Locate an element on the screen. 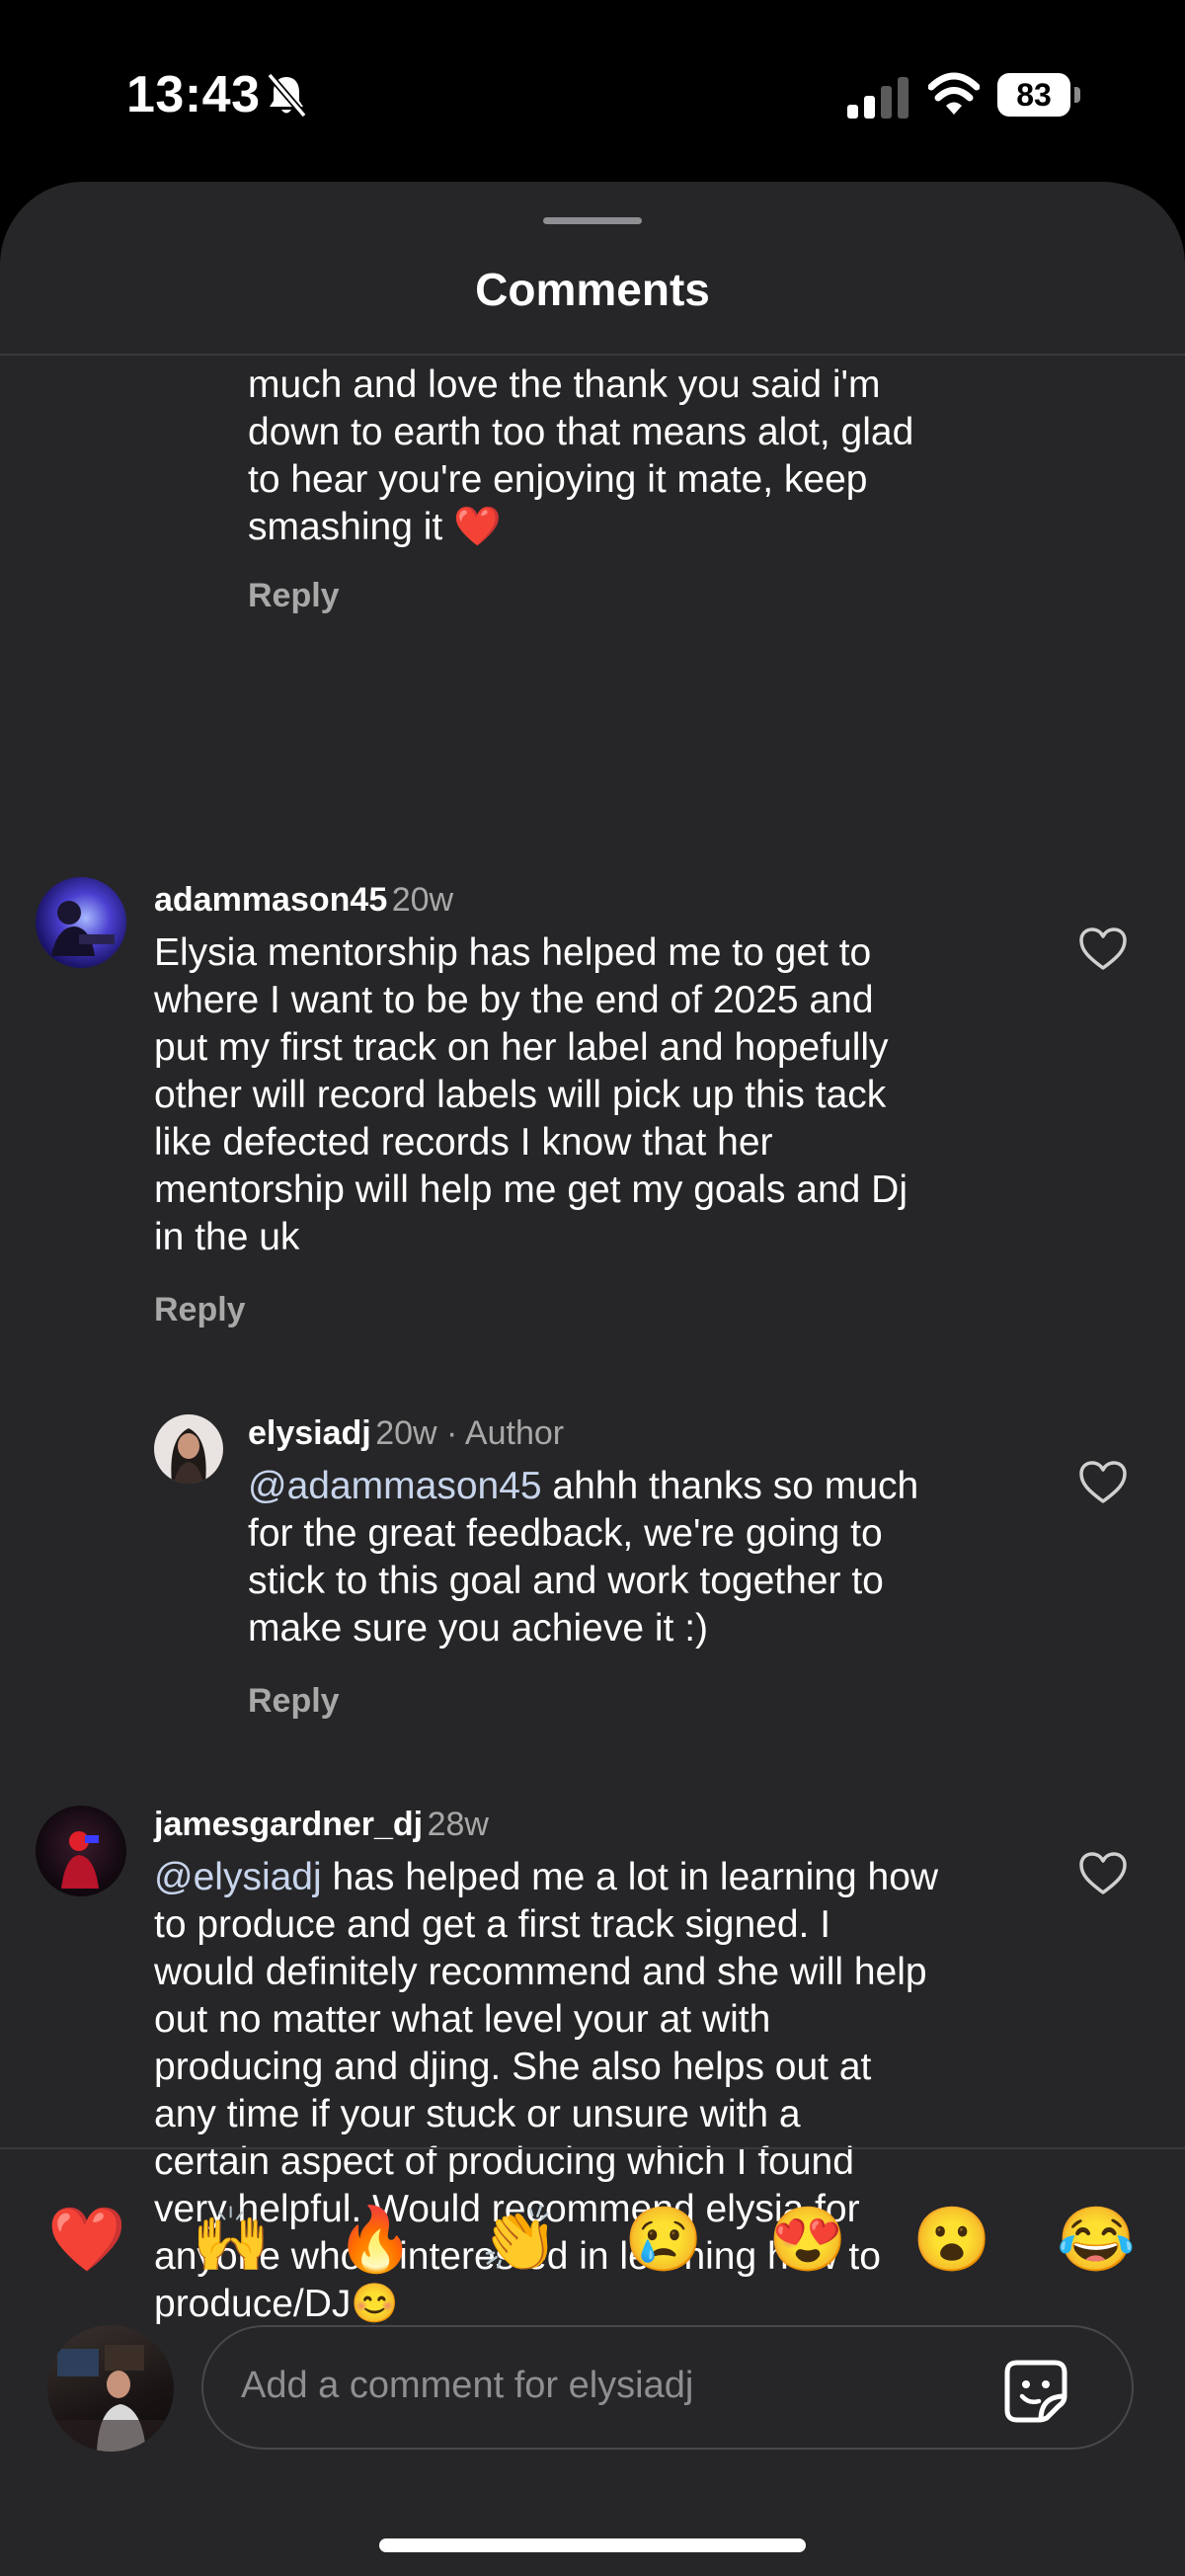  sheet-title: Comments is located at coordinates (592, 289).